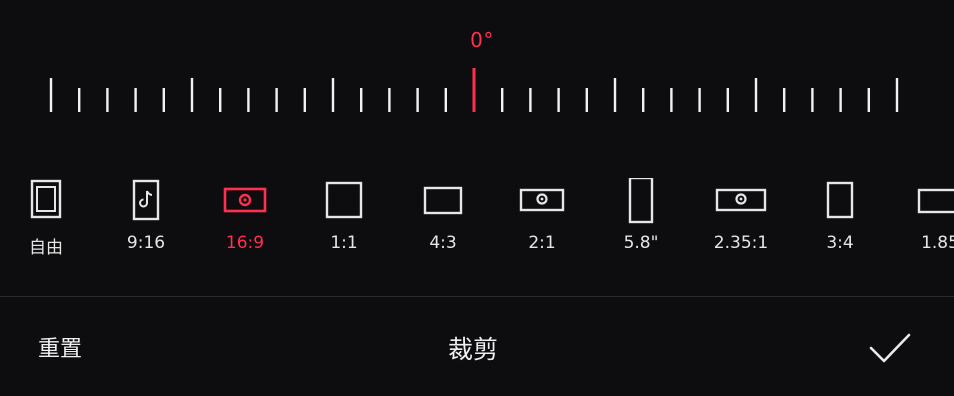 This screenshot has width=954, height=396. I want to click on free-crop-icon, so click(50, 201).